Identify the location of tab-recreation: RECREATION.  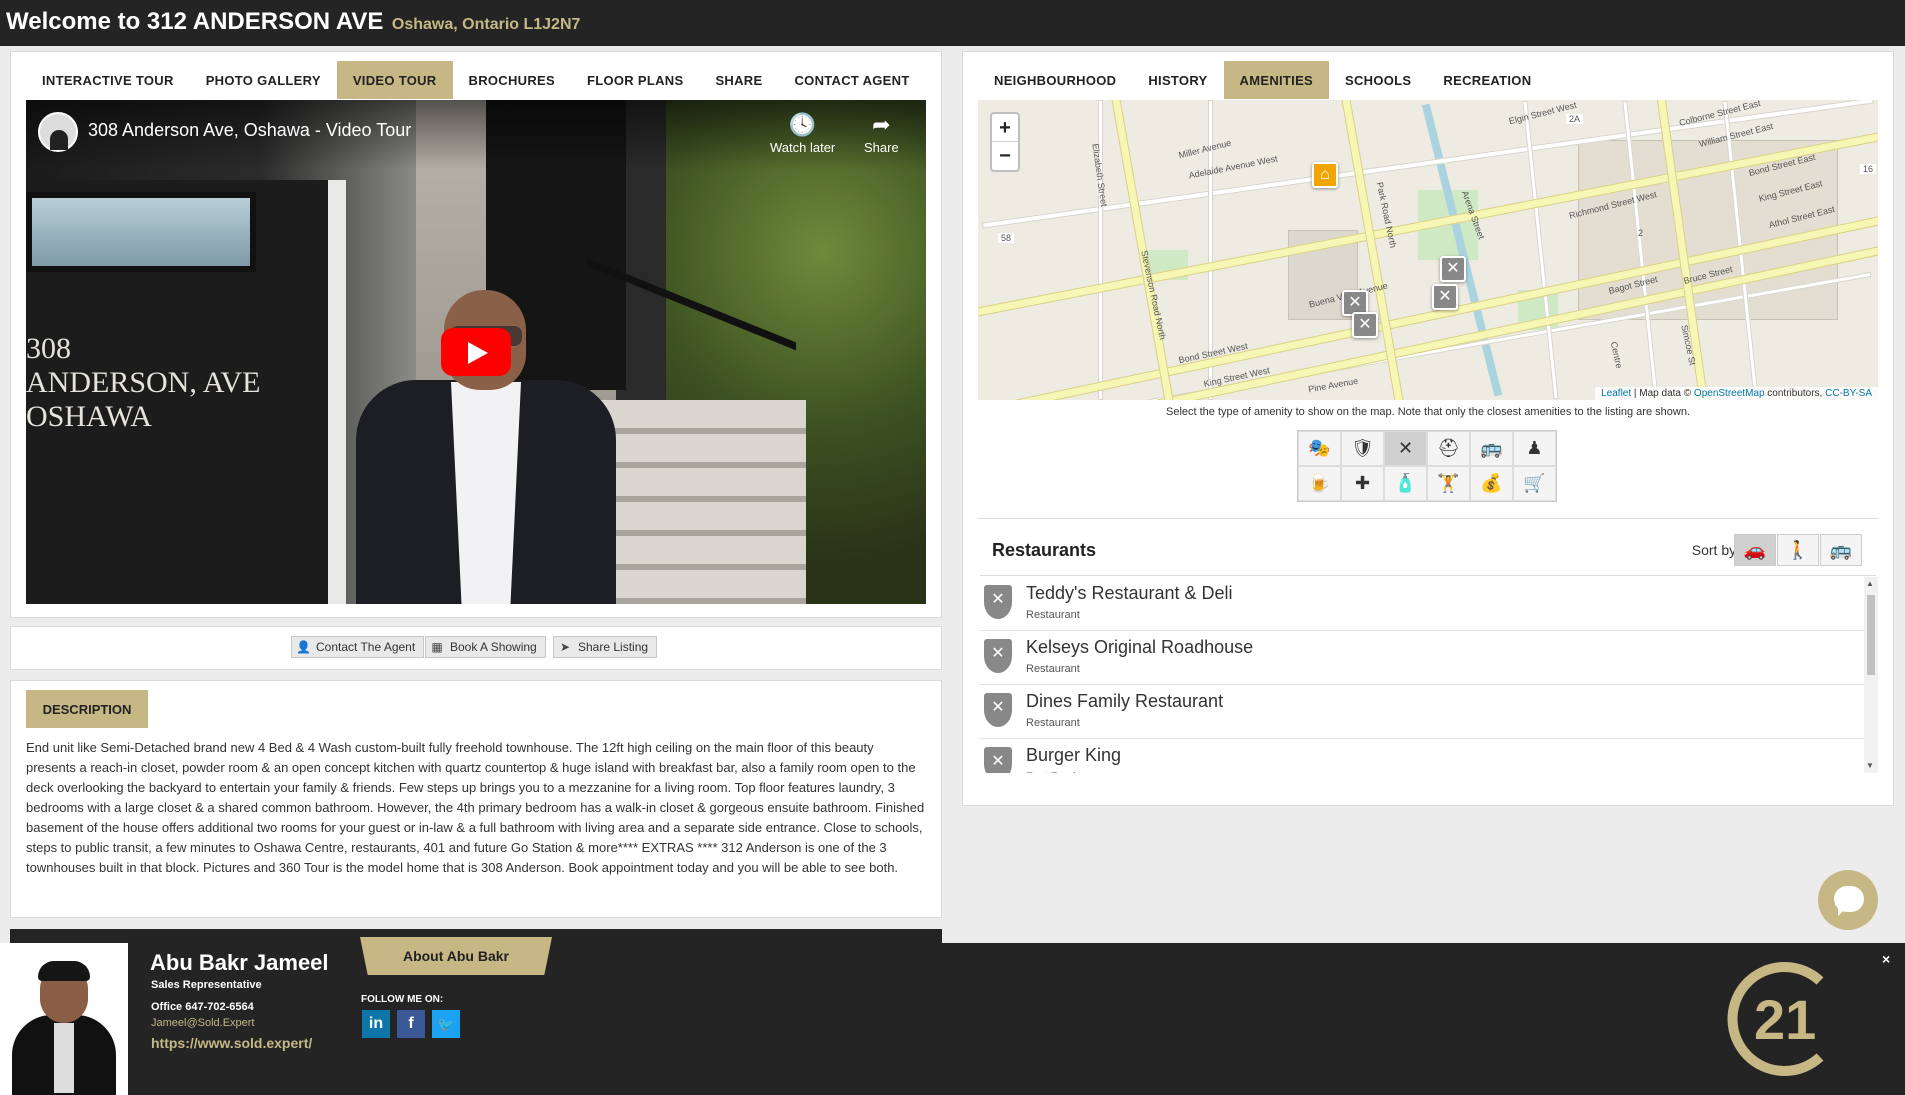
(1487, 80).